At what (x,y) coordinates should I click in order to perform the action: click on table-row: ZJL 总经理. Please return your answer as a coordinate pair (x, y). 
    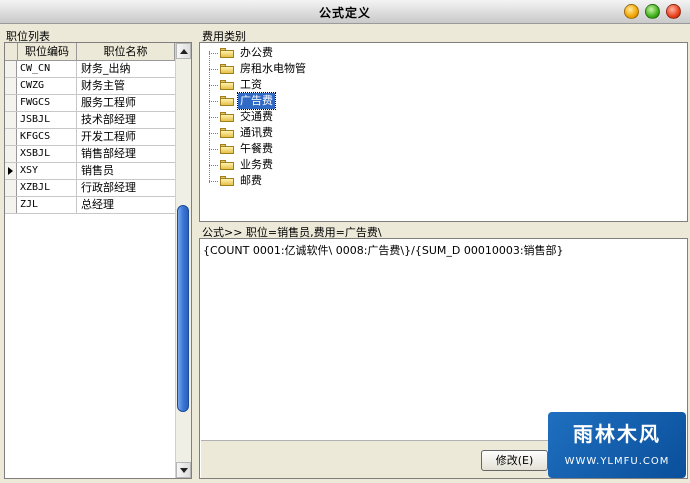
    Looking at the image, I should click on (90, 205).